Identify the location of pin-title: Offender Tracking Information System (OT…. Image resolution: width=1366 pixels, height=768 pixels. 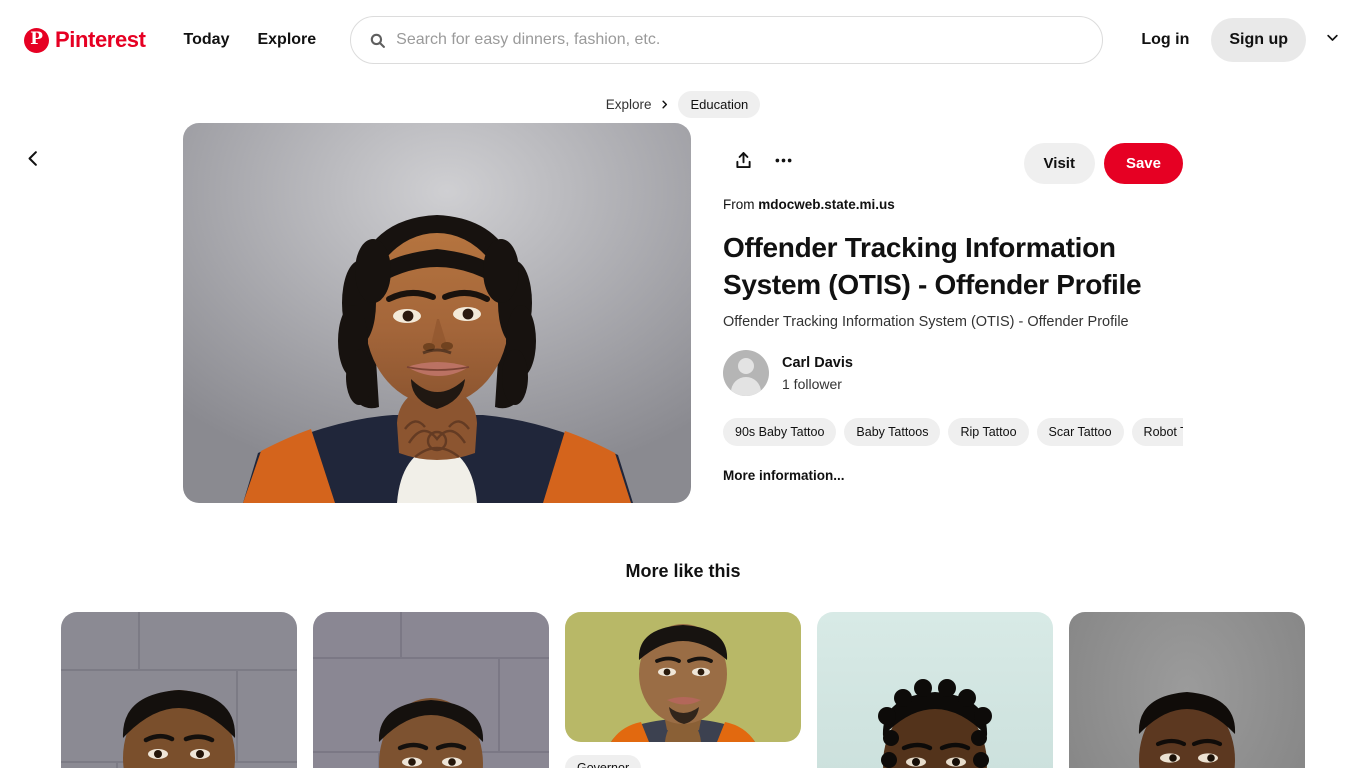
(932, 266).